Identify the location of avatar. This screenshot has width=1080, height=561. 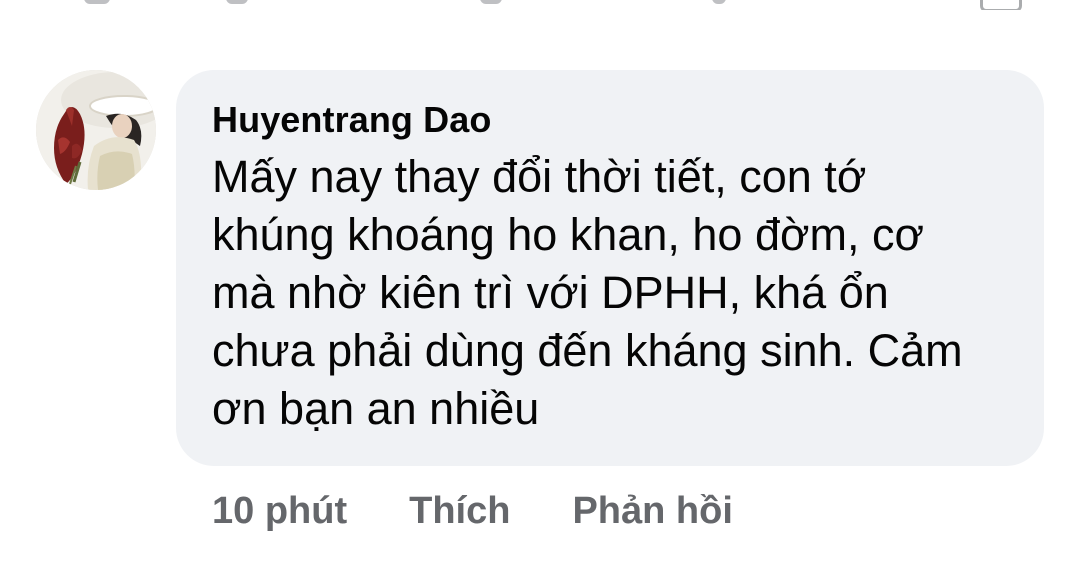
(96, 130).